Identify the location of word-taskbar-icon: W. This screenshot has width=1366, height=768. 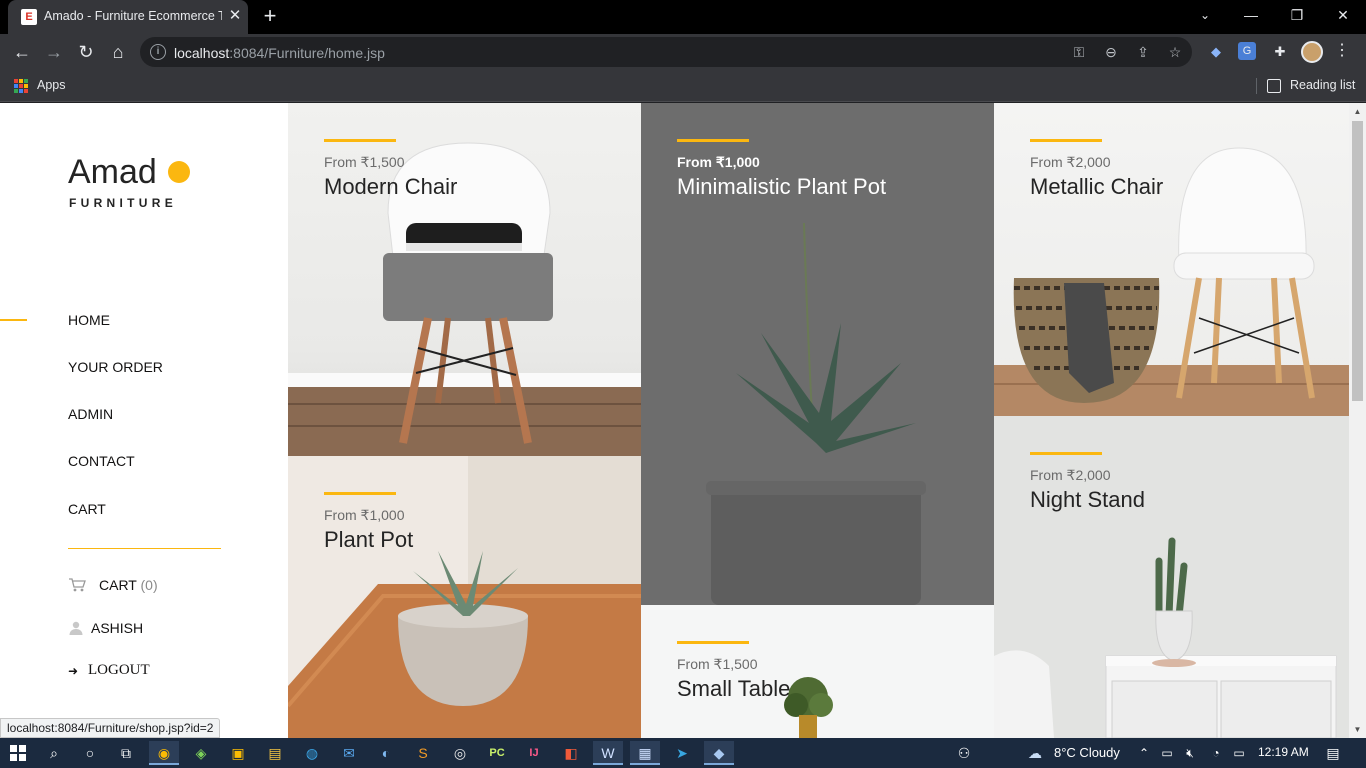
(608, 753).